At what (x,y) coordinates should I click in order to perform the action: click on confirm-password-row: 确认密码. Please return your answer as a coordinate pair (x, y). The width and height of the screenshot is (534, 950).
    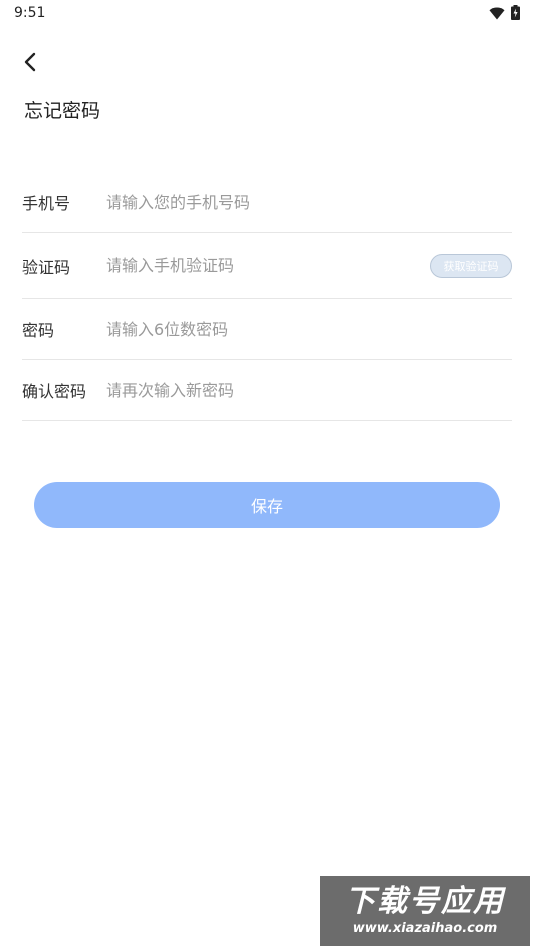
    Looking at the image, I should click on (267, 390).